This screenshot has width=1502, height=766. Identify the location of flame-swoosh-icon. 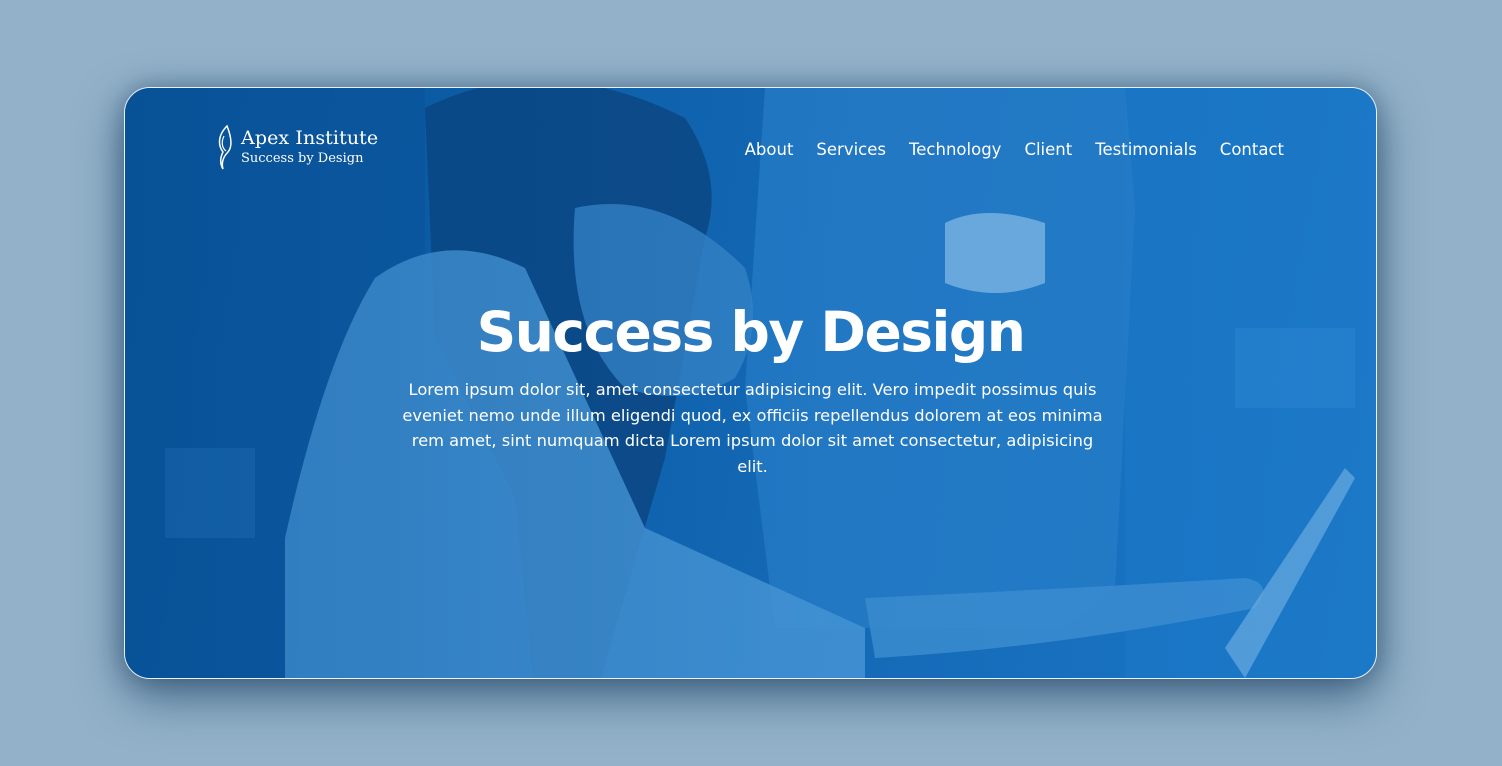
(225, 147).